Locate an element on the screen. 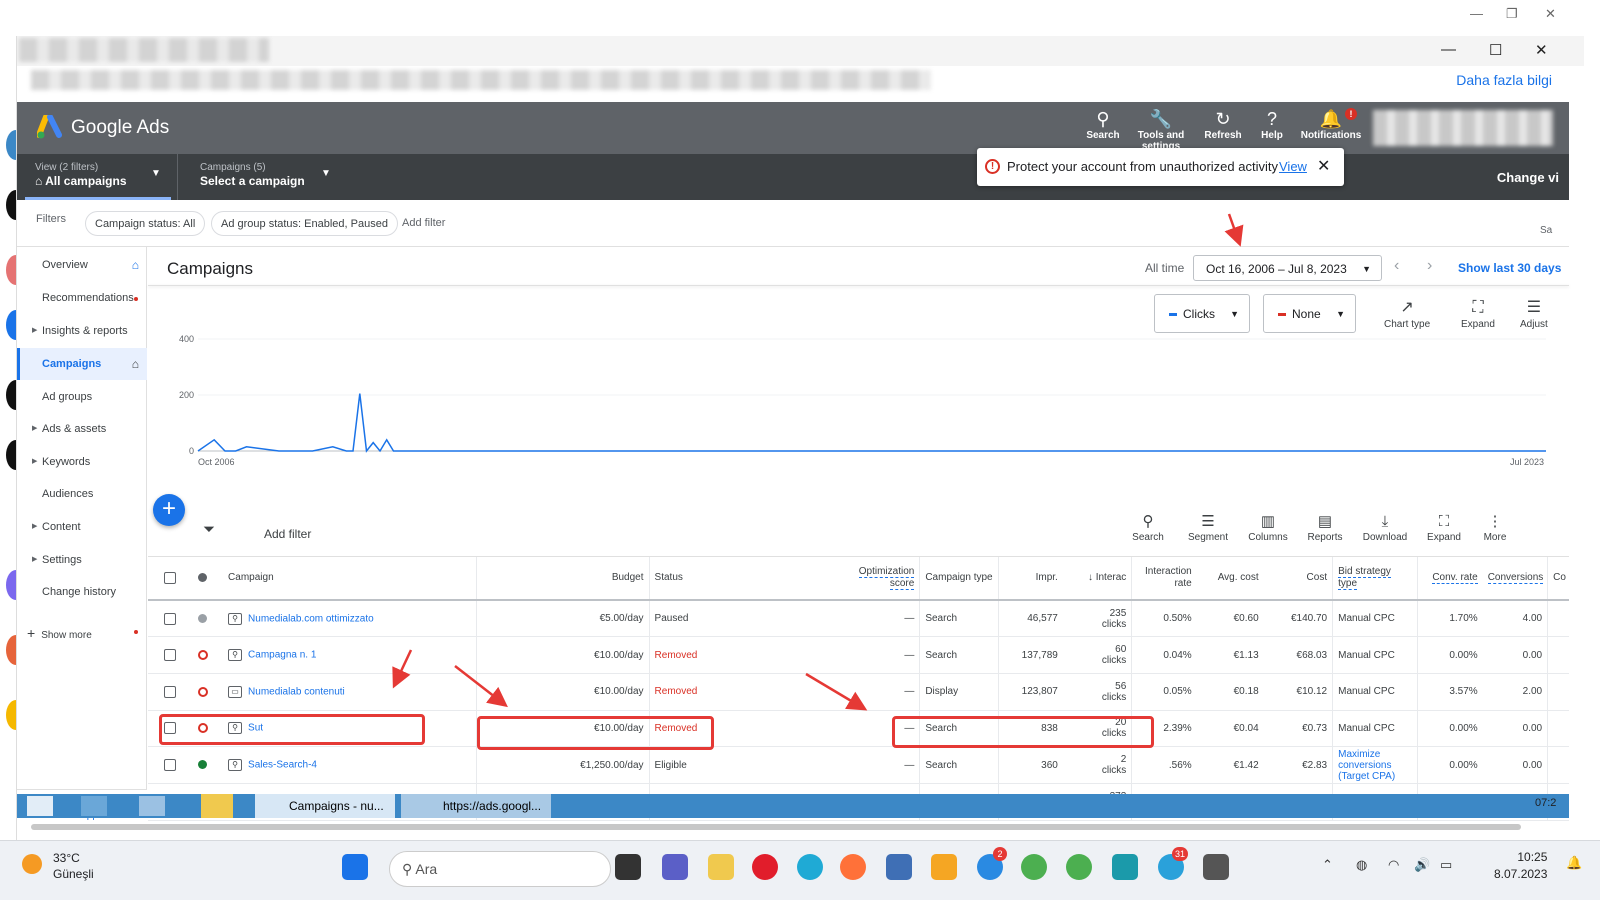 The height and width of the screenshot is (900, 1600). close-icon: ✕ is located at coordinates (1550, 14).